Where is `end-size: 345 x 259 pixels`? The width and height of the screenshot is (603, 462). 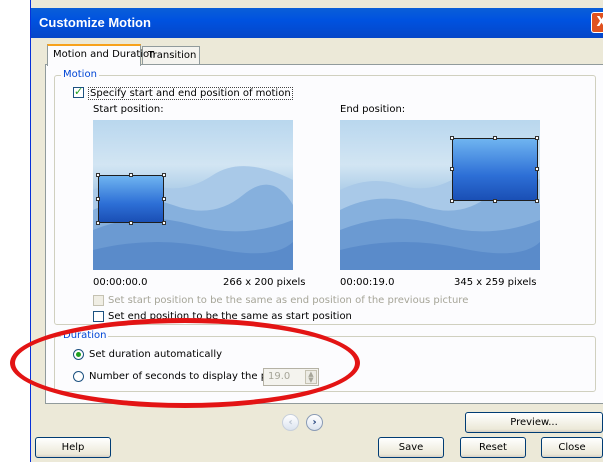
end-size: 345 x 259 pixels is located at coordinates (495, 282).